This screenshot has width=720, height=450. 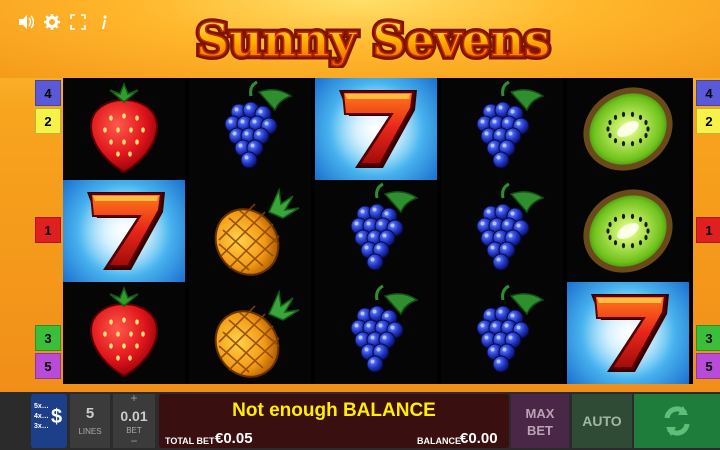 I want to click on auto-label: AUTO, so click(x=602, y=421).